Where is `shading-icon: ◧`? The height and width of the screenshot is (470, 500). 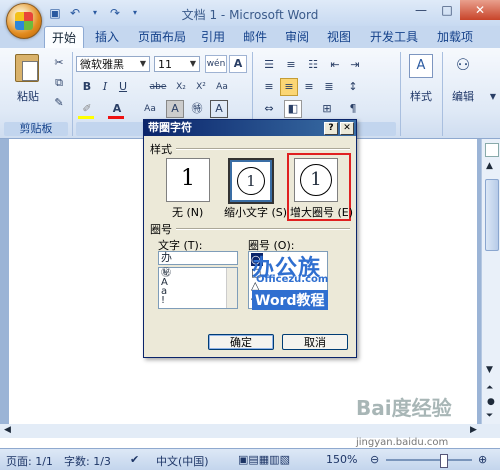 shading-icon: ◧ is located at coordinates (293, 109).